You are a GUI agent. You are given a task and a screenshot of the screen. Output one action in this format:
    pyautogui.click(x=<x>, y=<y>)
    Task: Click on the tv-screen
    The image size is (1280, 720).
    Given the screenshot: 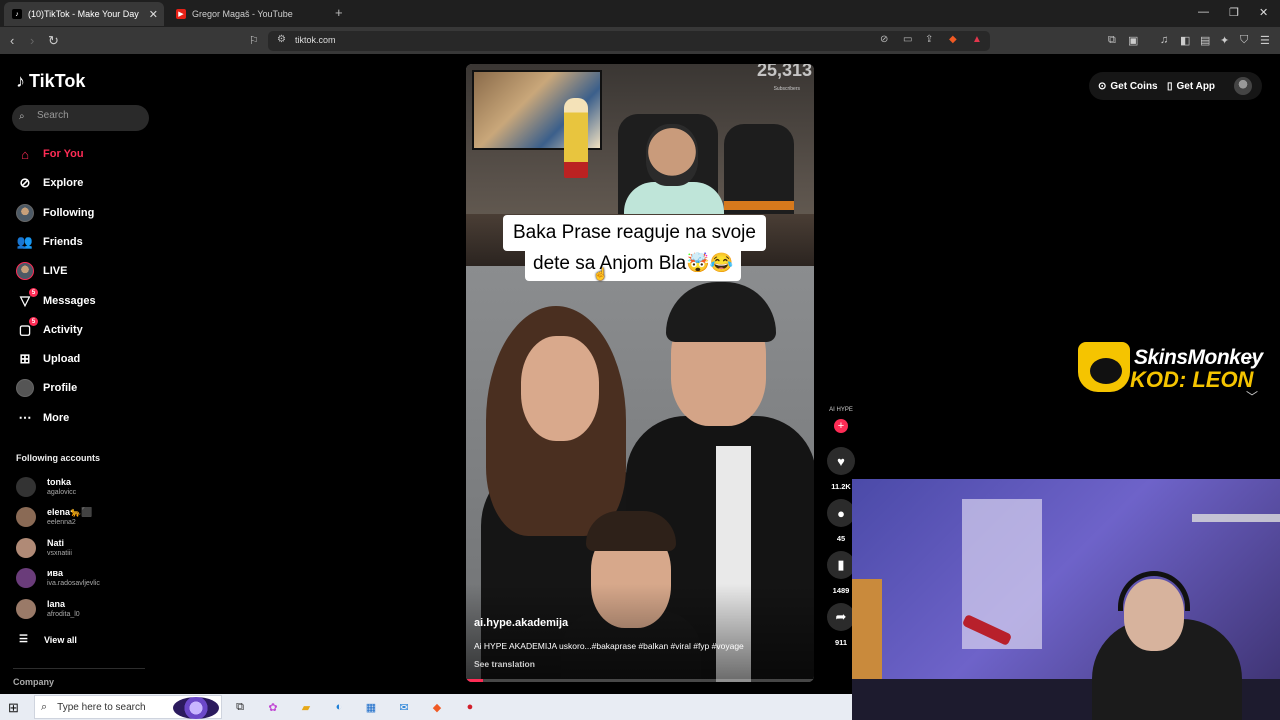 What is the action you would take?
    pyautogui.click(x=537, y=124)
    